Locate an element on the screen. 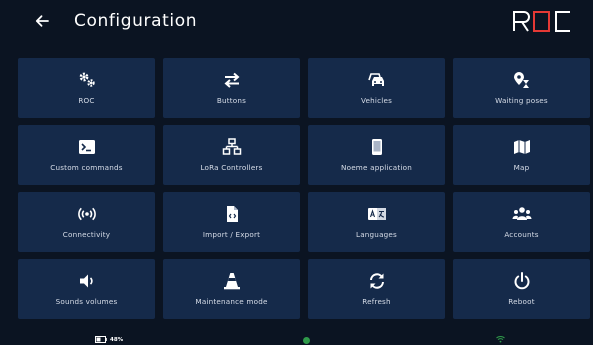  tile-label: Refresh is located at coordinates (376, 301).